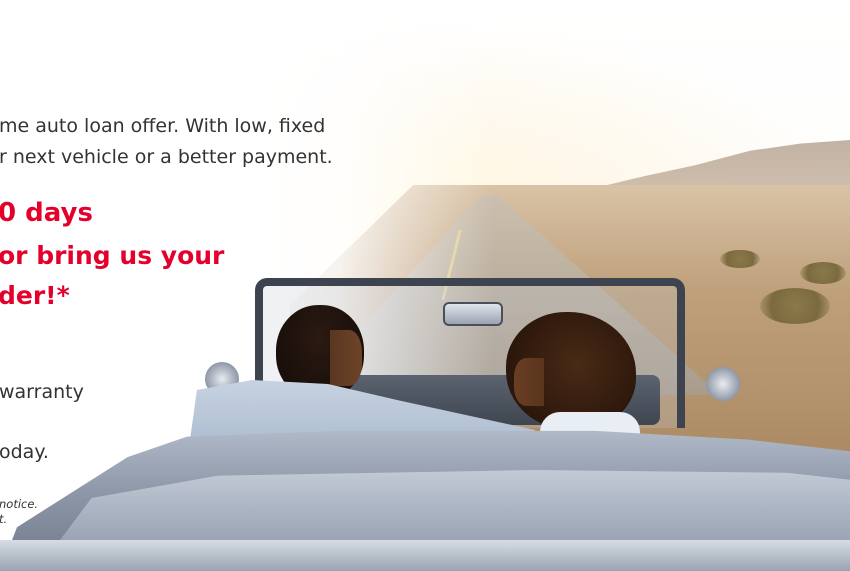 The width and height of the screenshot is (850, 571). Describe the element at coordinates (112, 255) in the screenshot. I see `headline-line-2: or bring us your` at that location.